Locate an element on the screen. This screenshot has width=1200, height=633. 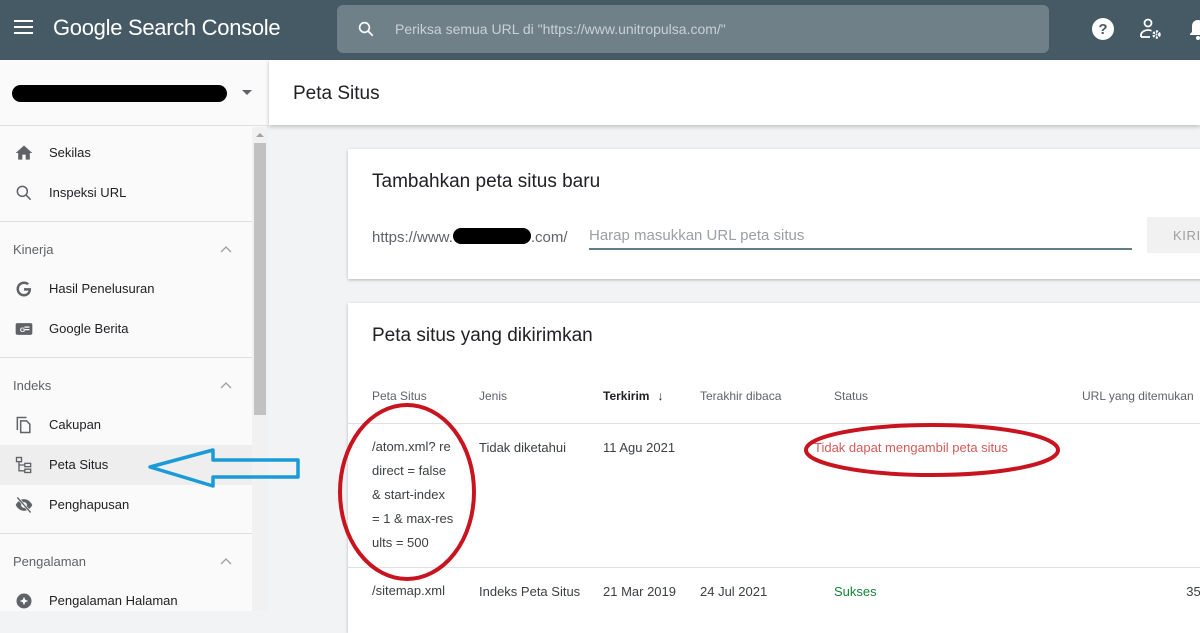
svg-text: G is located at coordinates (22, 330).